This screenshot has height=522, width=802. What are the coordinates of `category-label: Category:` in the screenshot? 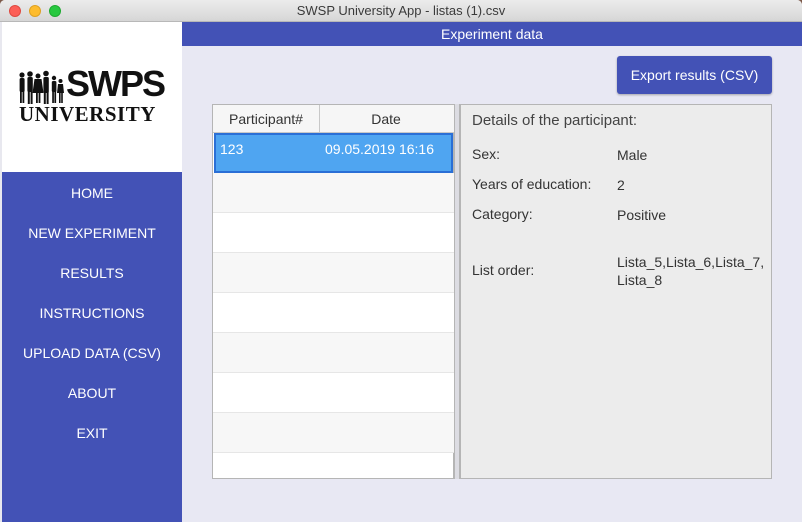 It's located at (502, 214).